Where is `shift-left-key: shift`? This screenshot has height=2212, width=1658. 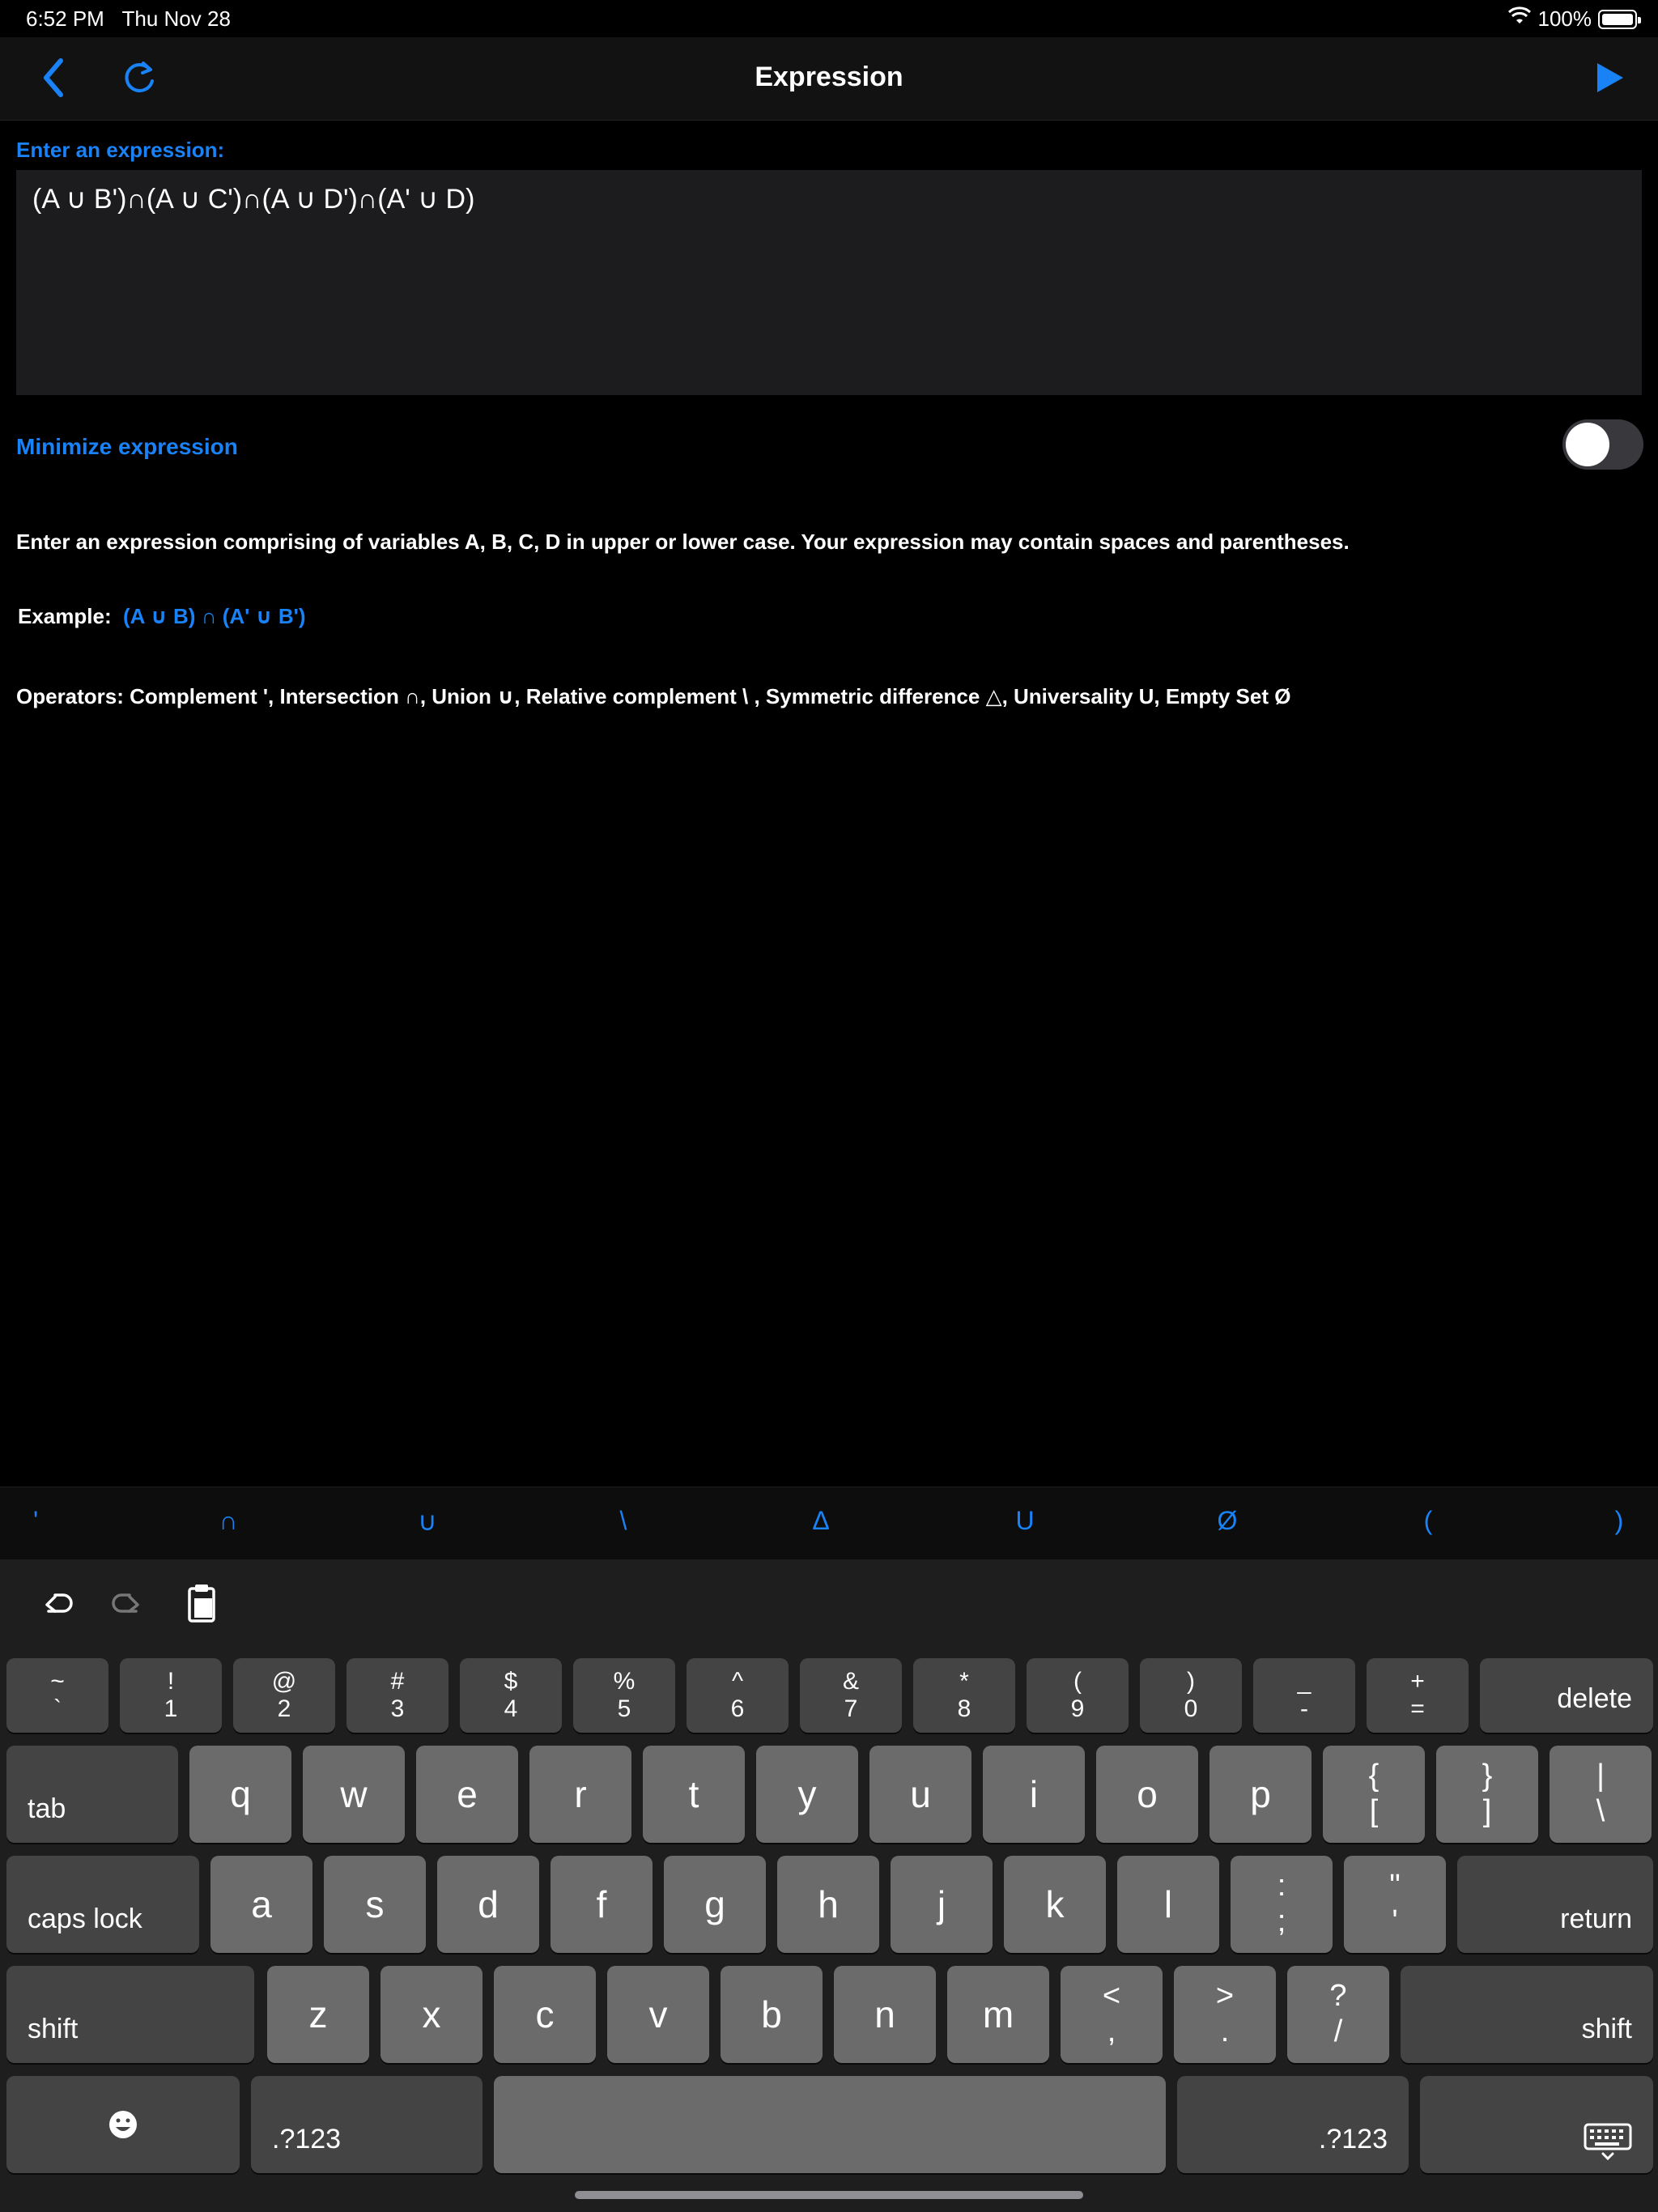 shift-left-key: shift is located at coordinates (130, 2014).